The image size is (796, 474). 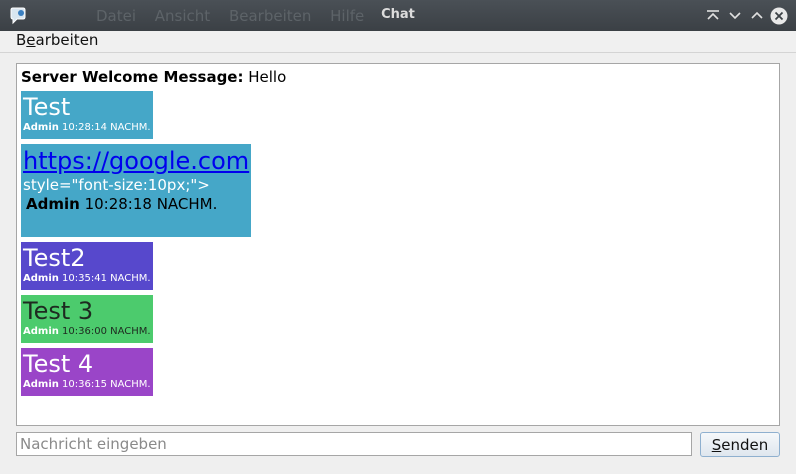 What do you see at coordinates (757, 16) in the screenshot?
I see `maximize-icon` at bounding box center [757, 16].